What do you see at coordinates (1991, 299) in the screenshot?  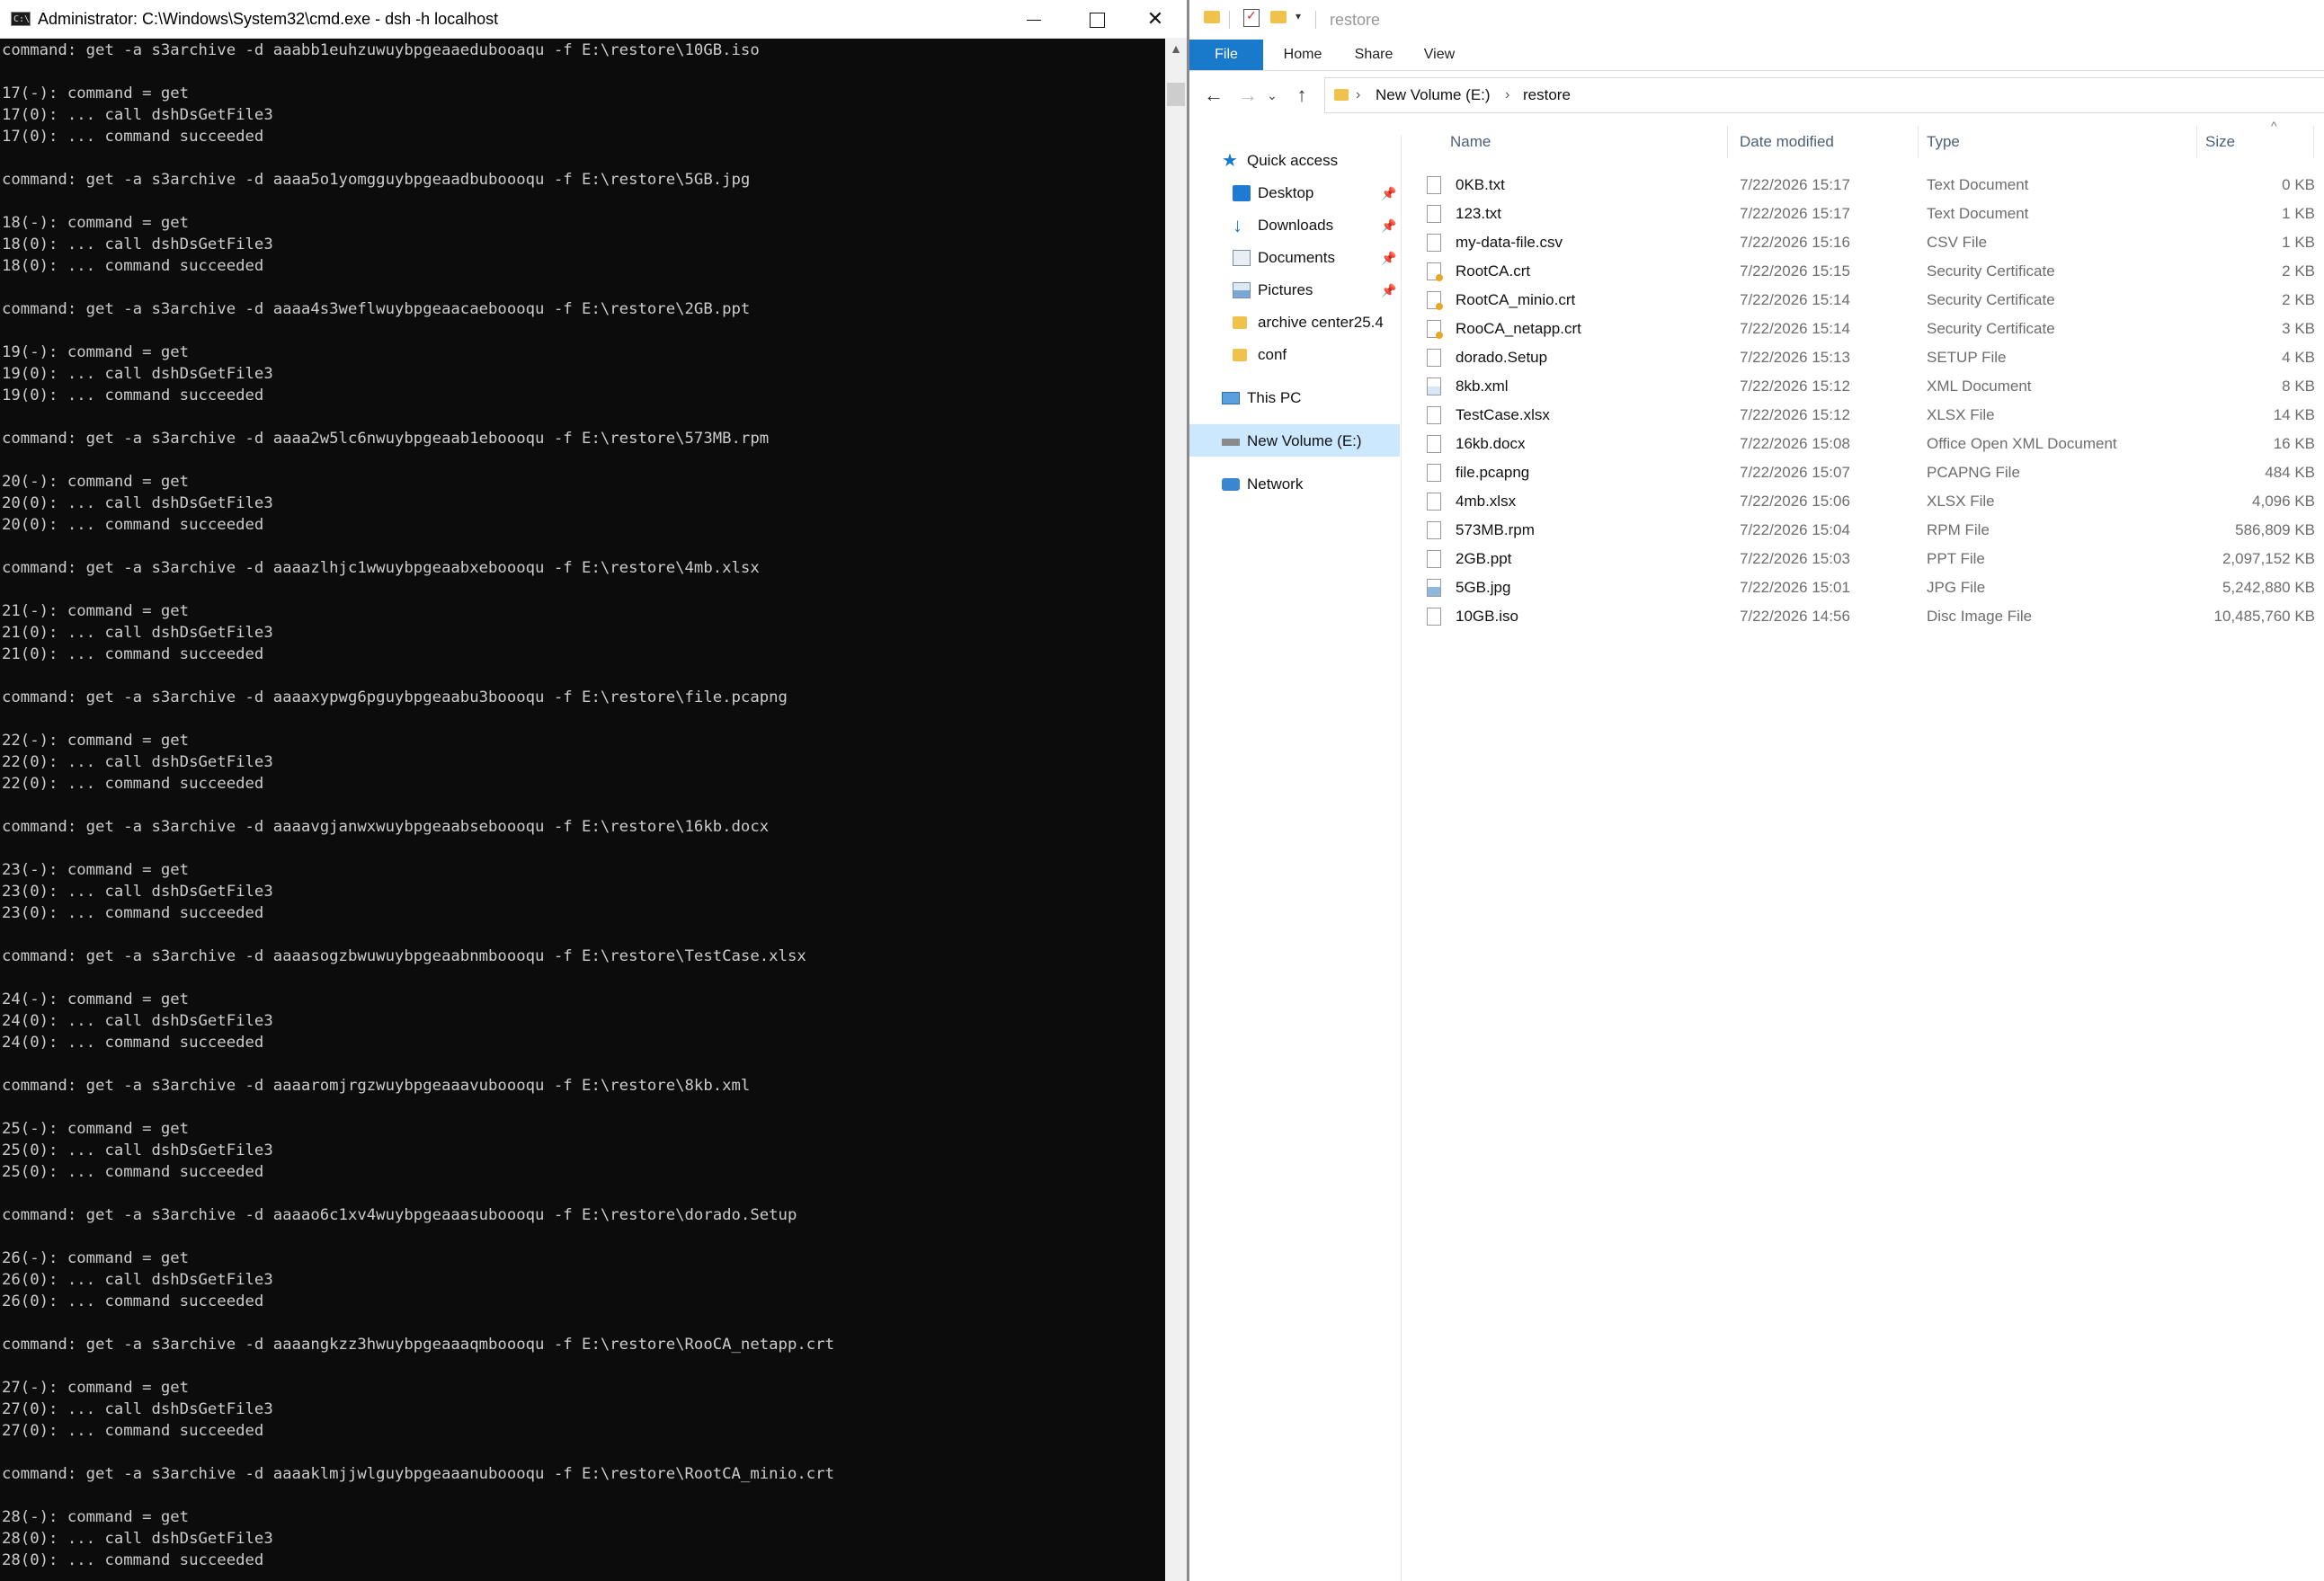 I see `file-type: Security Certificate` at bounding box center [1991, 299].